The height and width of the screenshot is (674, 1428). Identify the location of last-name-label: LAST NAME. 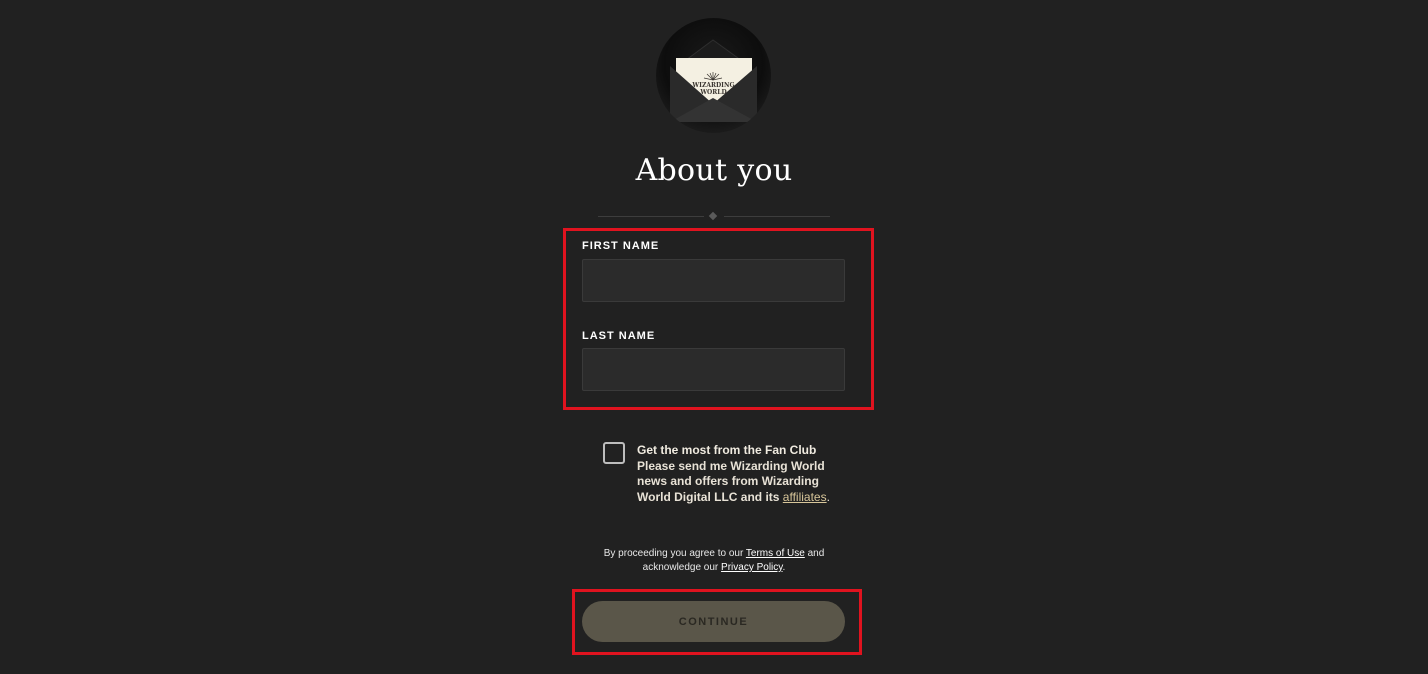
(619, 336).